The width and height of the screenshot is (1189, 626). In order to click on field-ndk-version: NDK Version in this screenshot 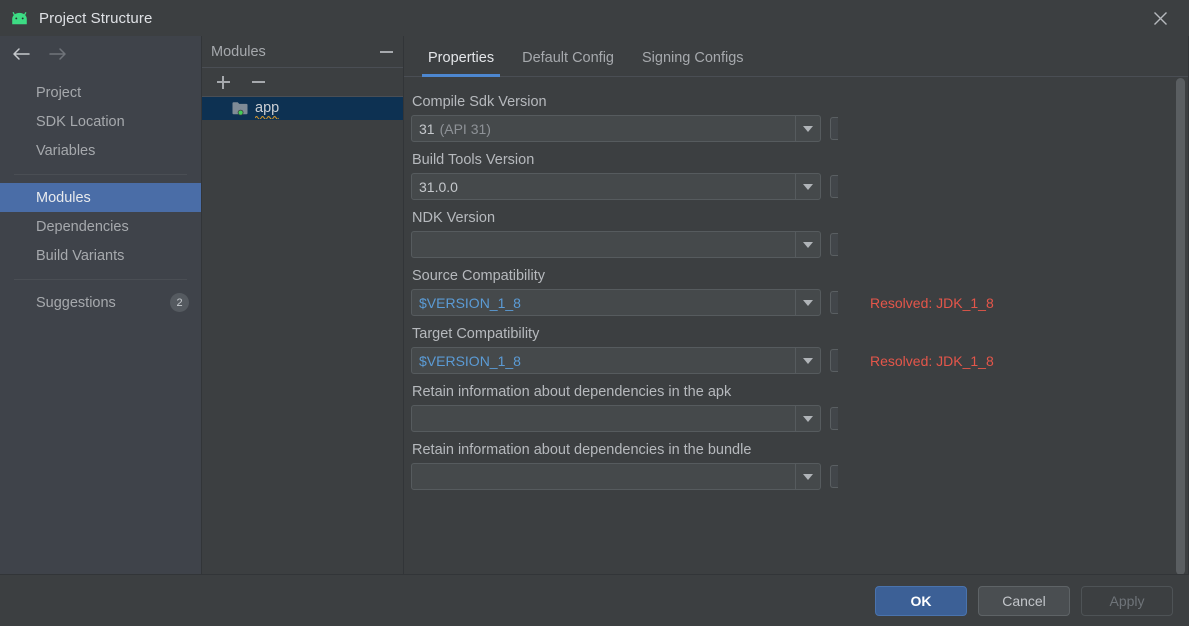, I will do `click(800, 234)`.